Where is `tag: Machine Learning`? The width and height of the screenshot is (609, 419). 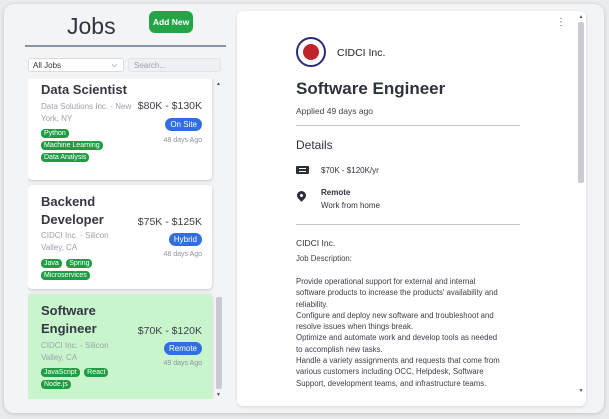
tag: Machine Learning is located at coordinates (72, 145).